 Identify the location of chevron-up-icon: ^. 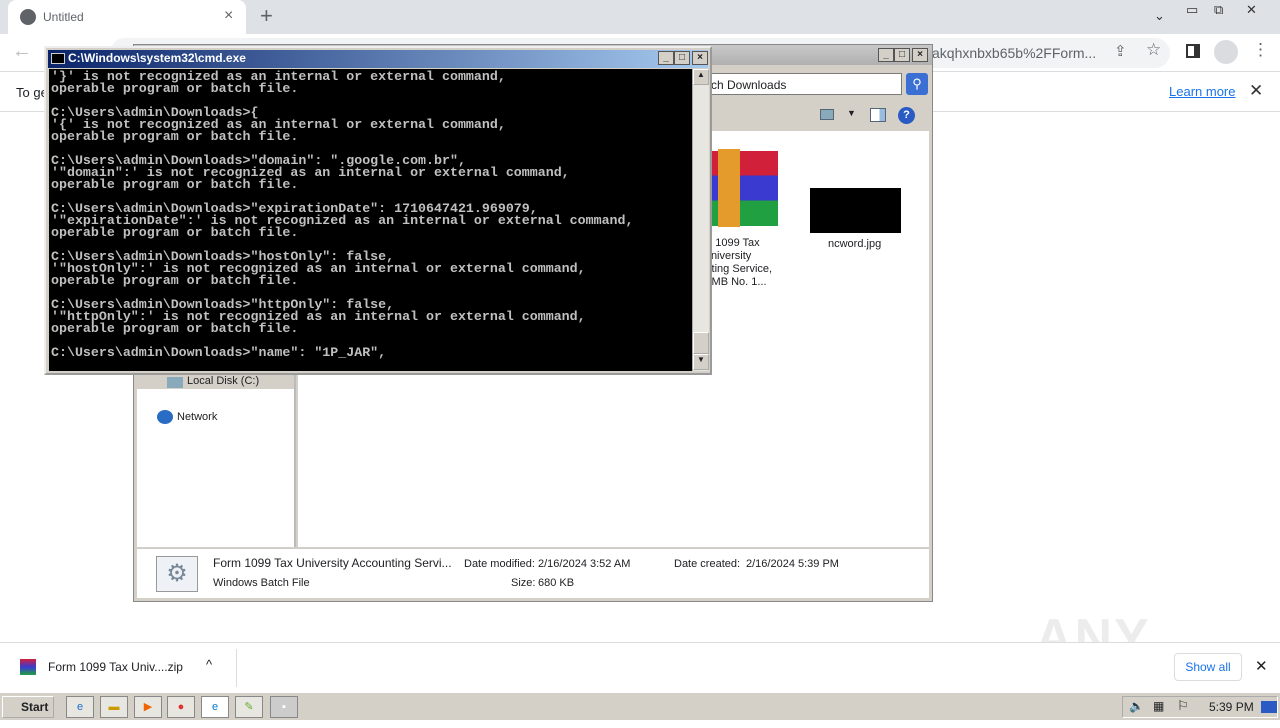
(209, 664).